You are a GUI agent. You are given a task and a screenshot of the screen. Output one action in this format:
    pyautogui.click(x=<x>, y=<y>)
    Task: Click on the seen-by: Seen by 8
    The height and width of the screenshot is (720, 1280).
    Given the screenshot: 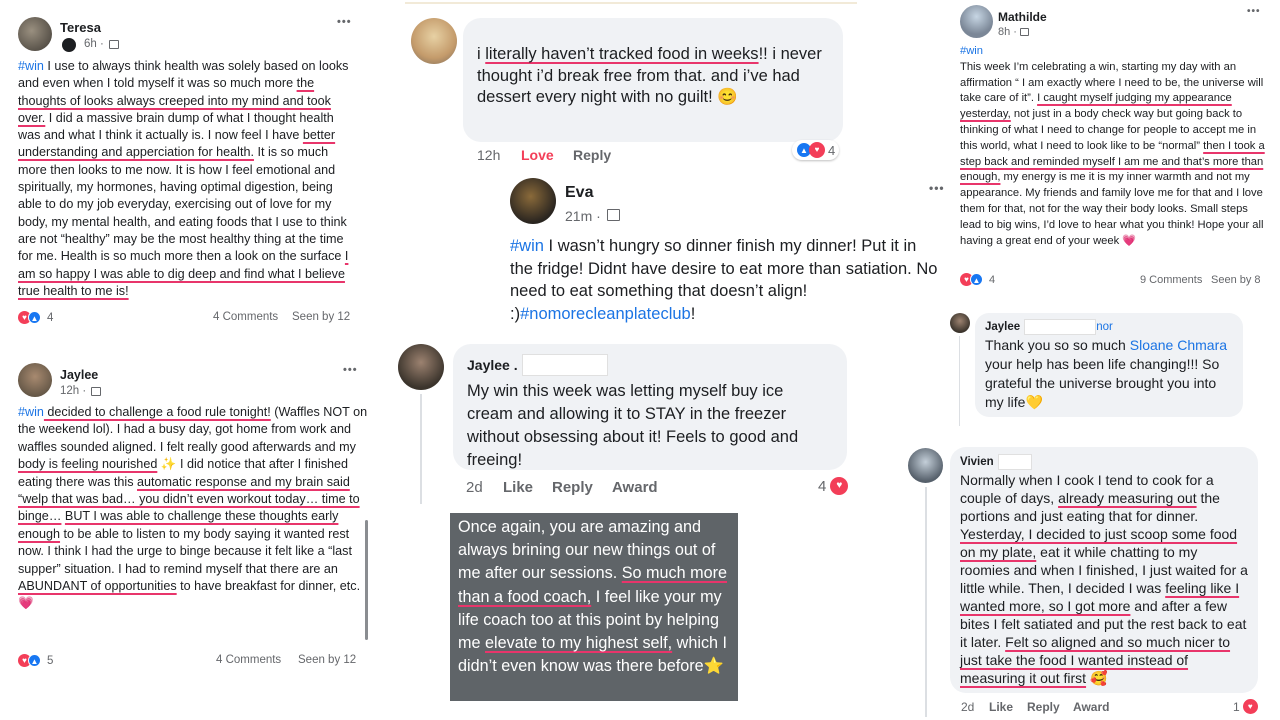 What is the action you would take?
    pyautogui.click(x=1236, y=280)
    